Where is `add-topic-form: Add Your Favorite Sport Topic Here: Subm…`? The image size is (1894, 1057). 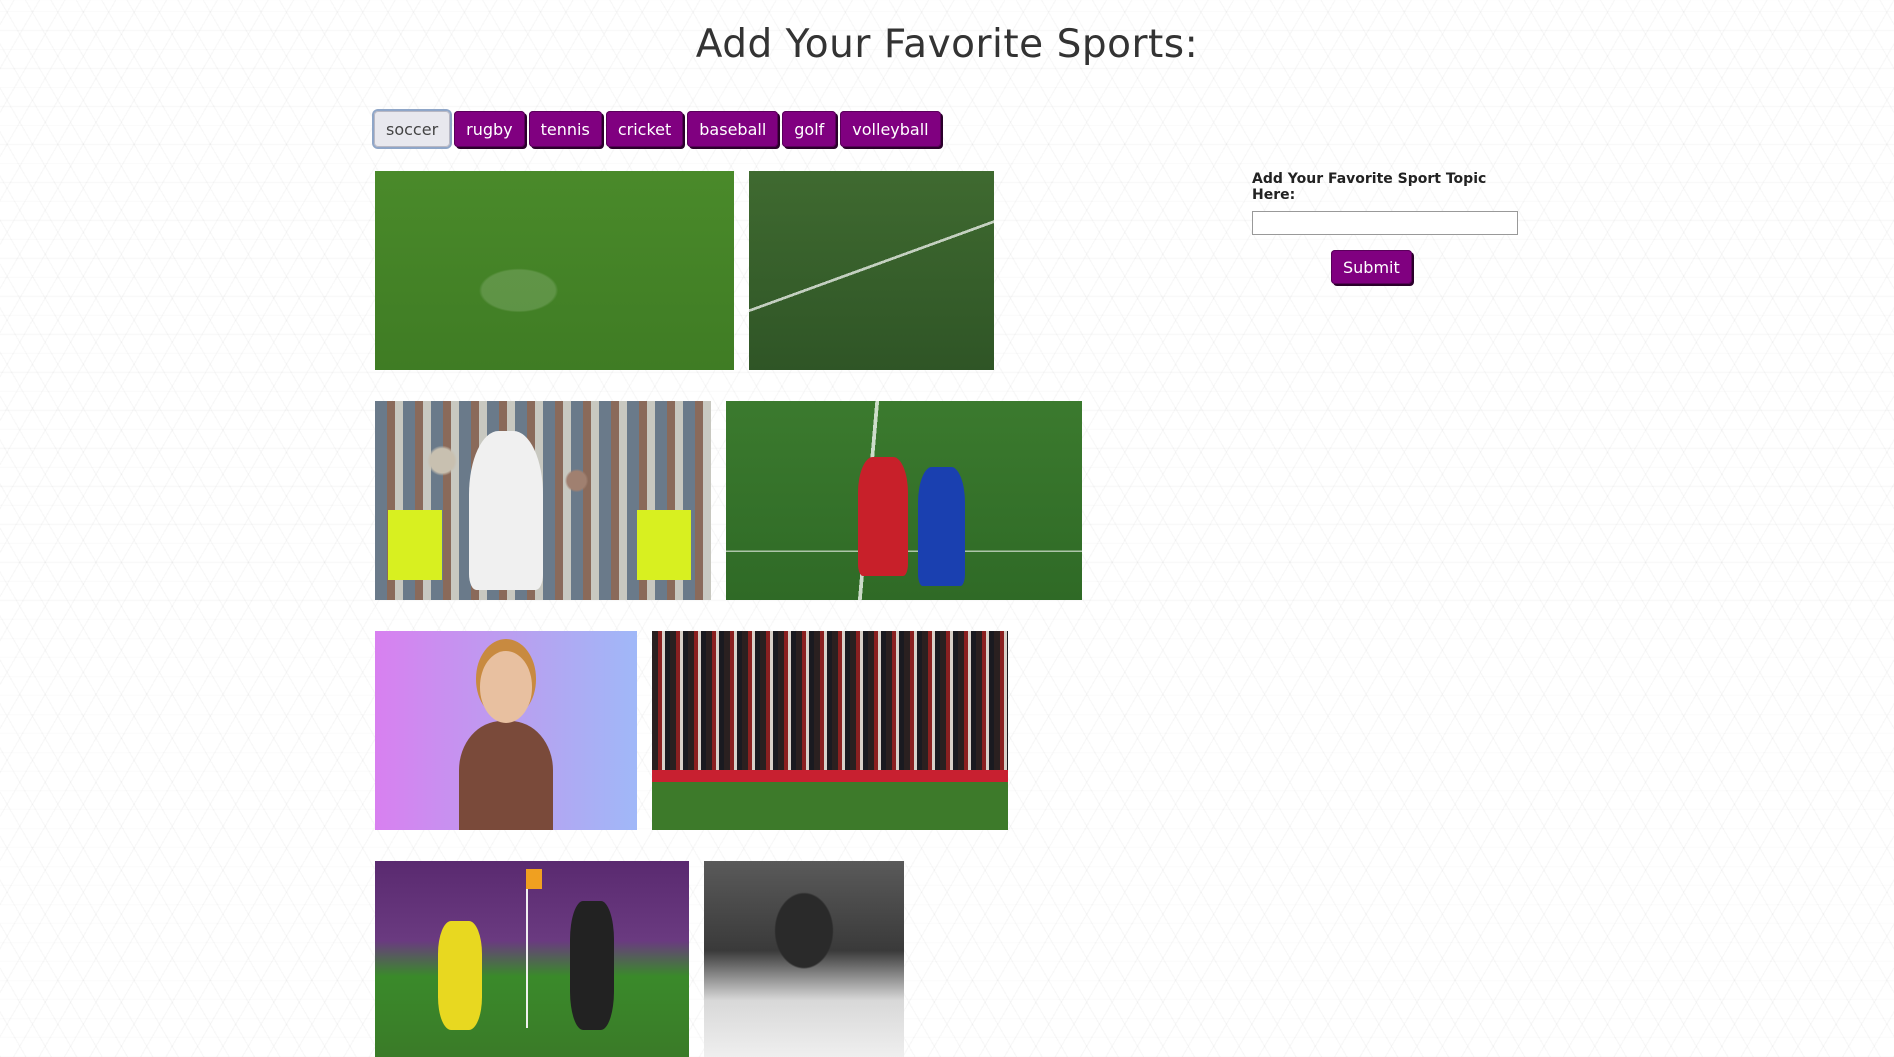 add-topic-form: Add Your Favorite Sport Topic Here: Subm… is located at coordinates (1392, 227).